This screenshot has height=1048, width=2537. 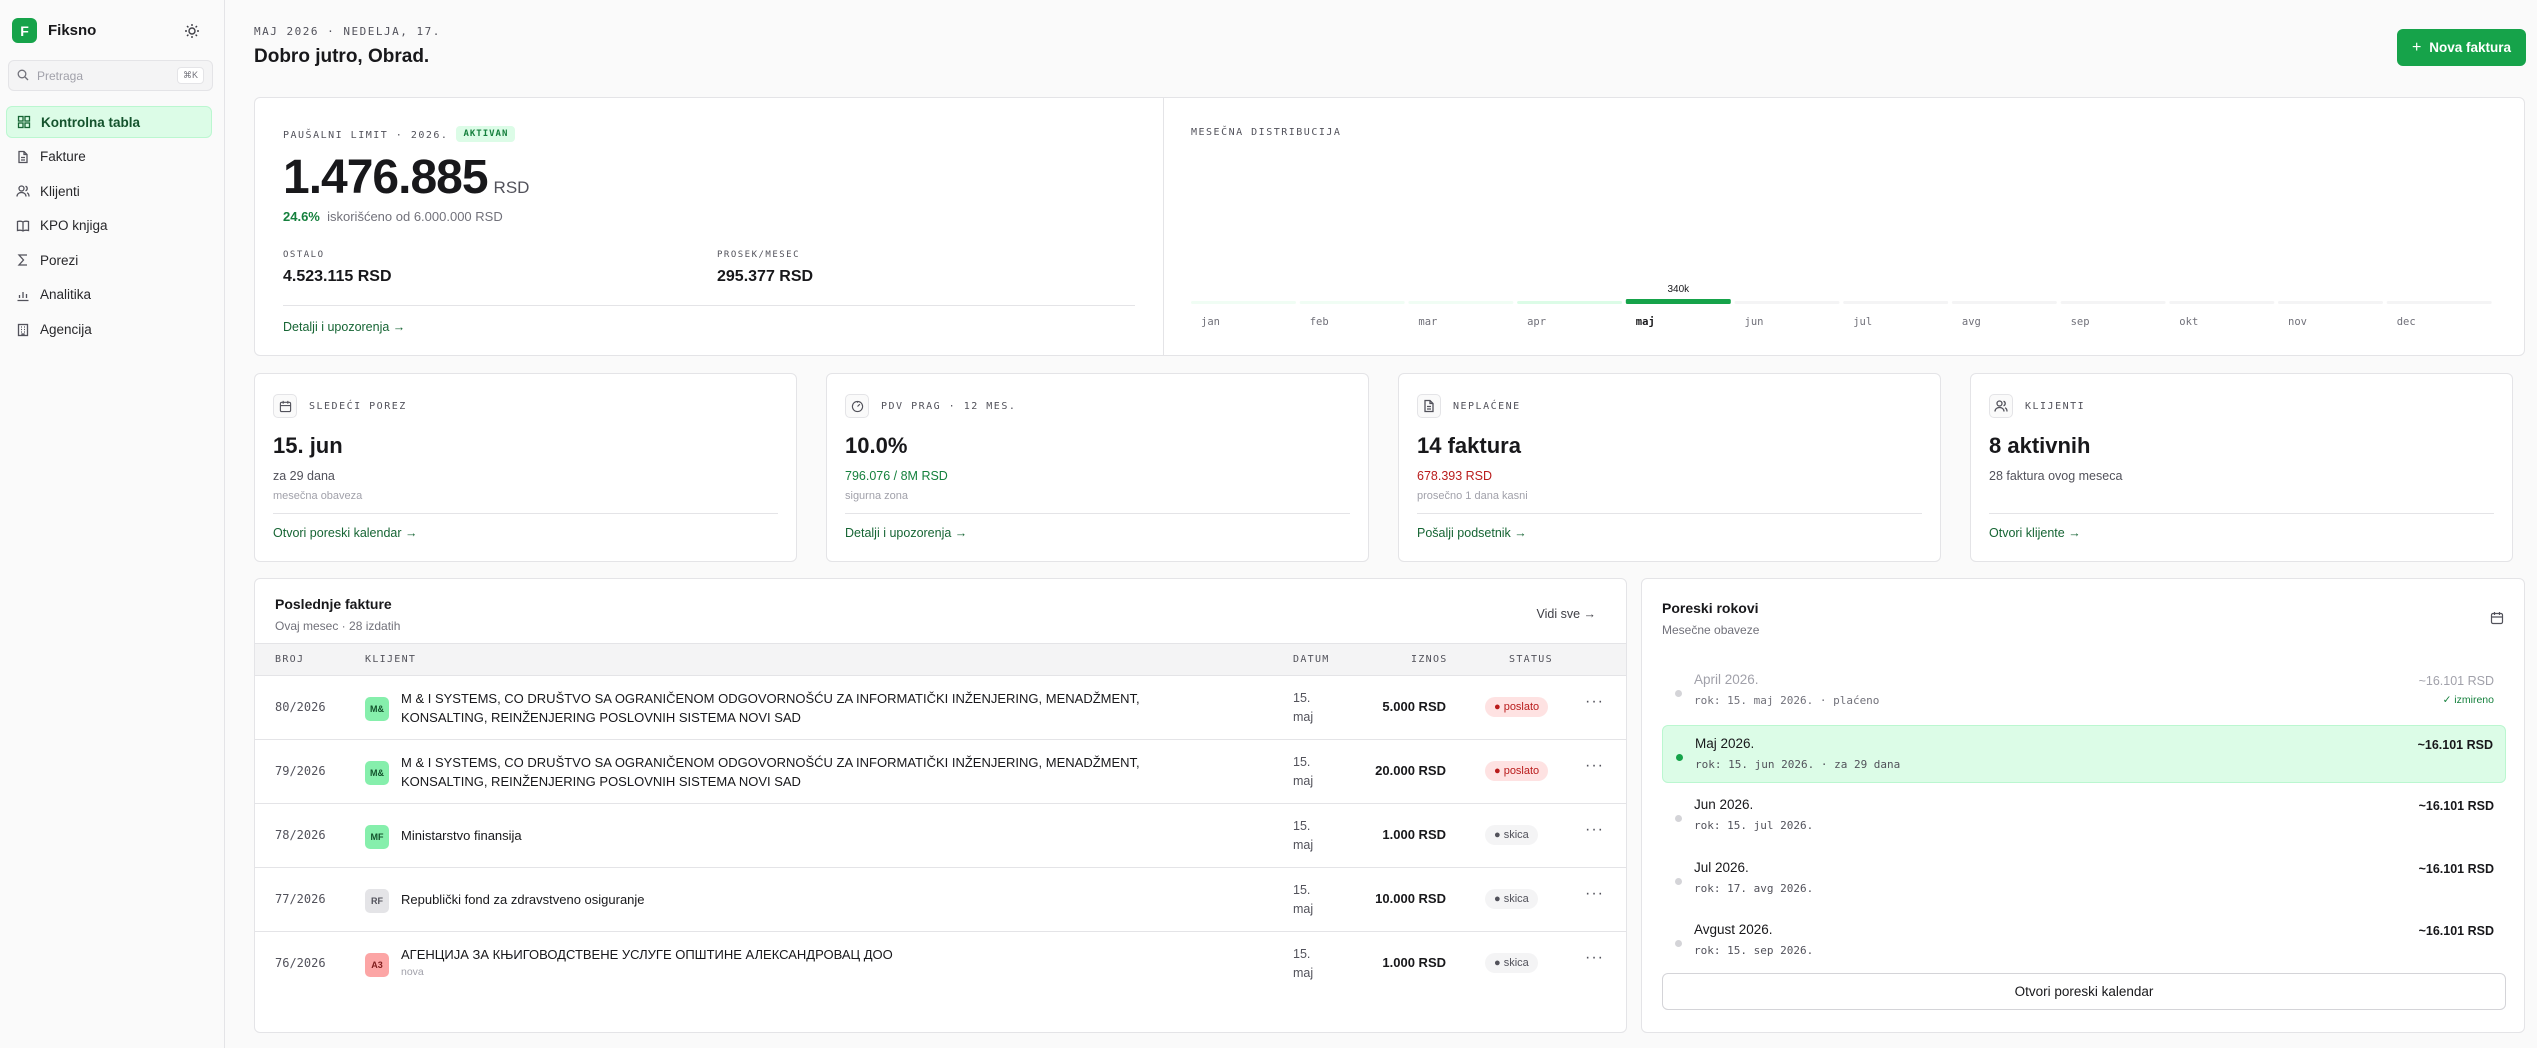 What do you see at coordinates (1429, 659) in the screenshot?
I see `col-amount: IZNOS` at bounding box center [1429, 659].